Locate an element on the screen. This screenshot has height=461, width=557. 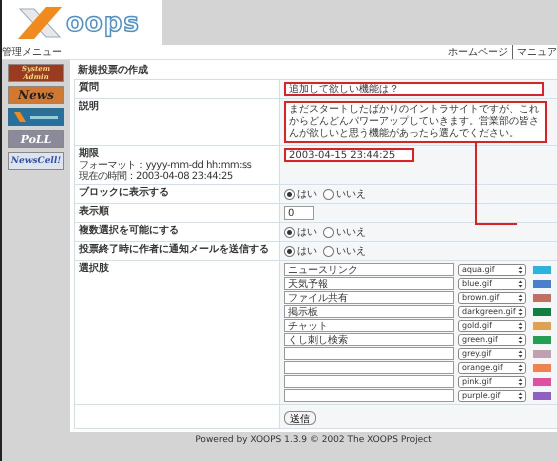
color-dropdown: brown.gif is located at coordinates (492, 298).